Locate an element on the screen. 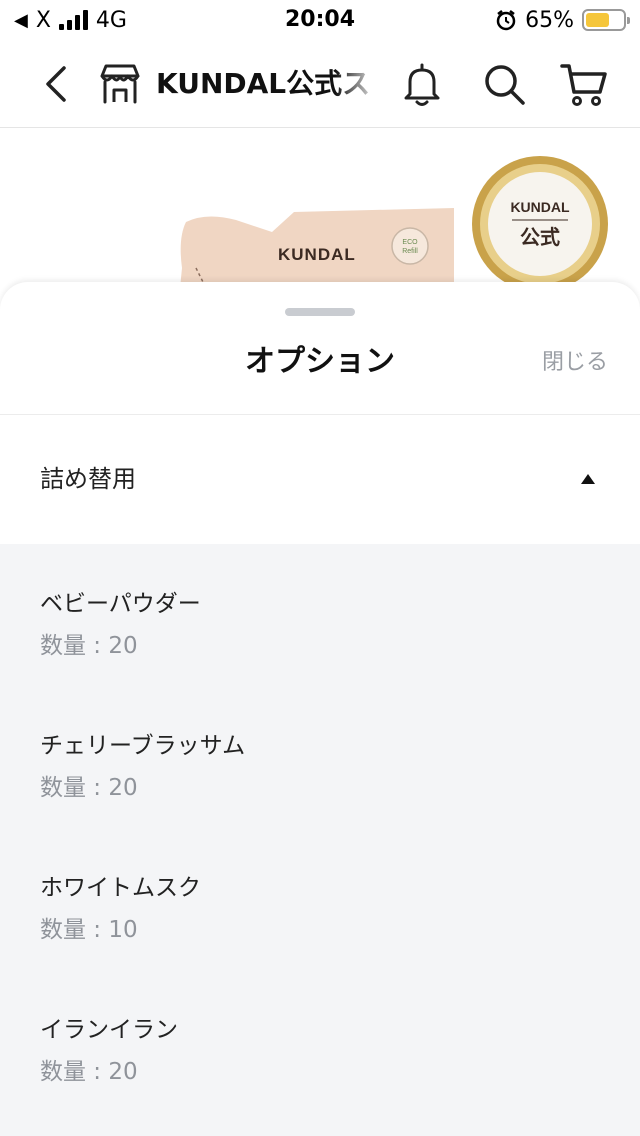 Image resolution: width=640 pixels, height=1136 pixels. caret-up-icon is located at coordinates (588, 479).